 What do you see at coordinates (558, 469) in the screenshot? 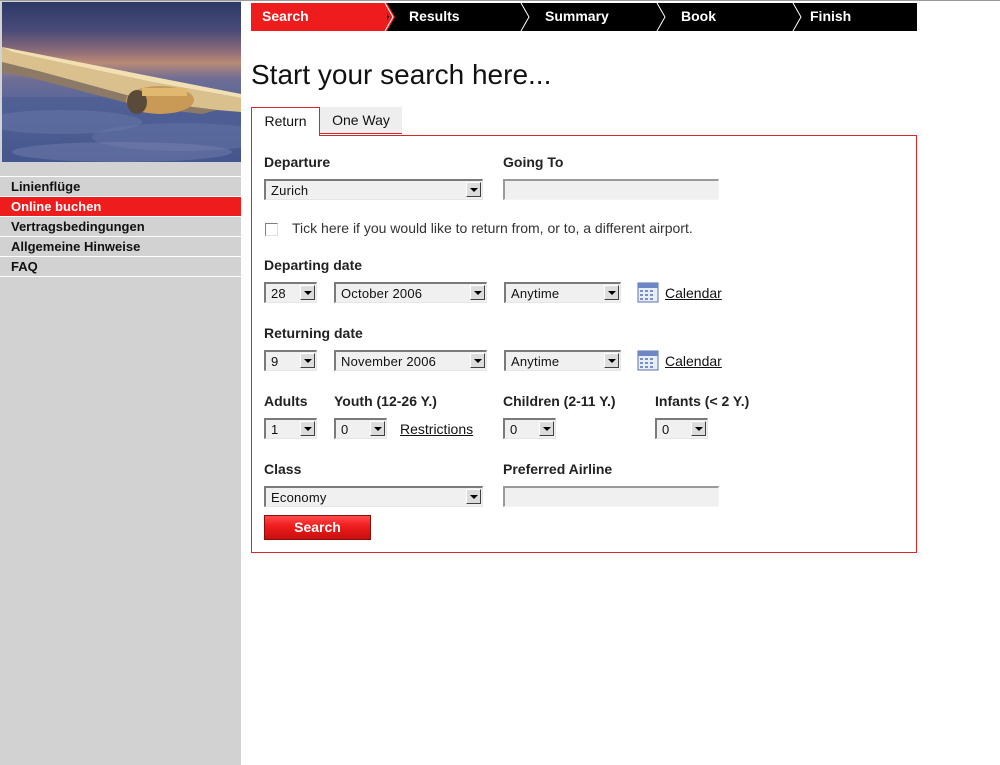
I see `preferred-airline-label: Preferred Airline` at bounding box center [558, 469].